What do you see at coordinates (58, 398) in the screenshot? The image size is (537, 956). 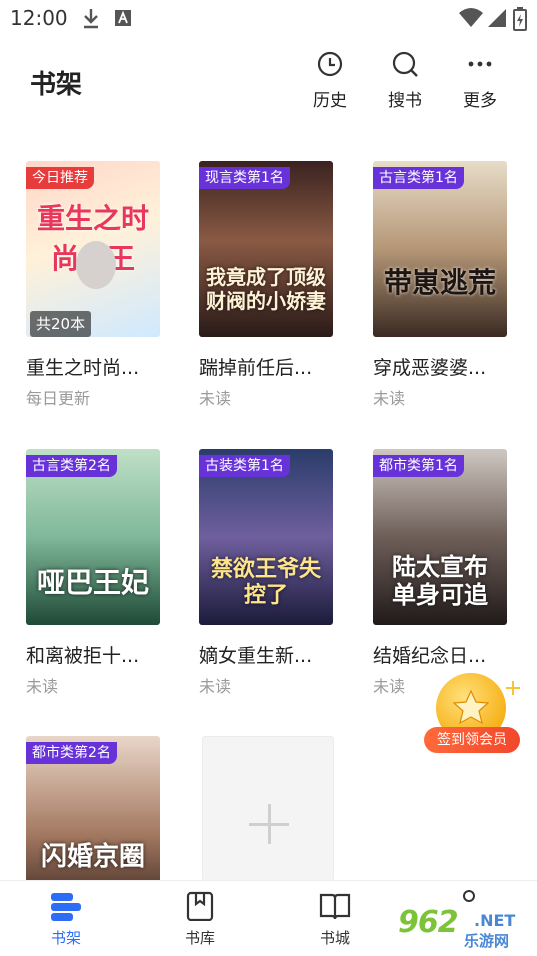 I see `book-status: 每日更新` at bounding box center [58, 398].